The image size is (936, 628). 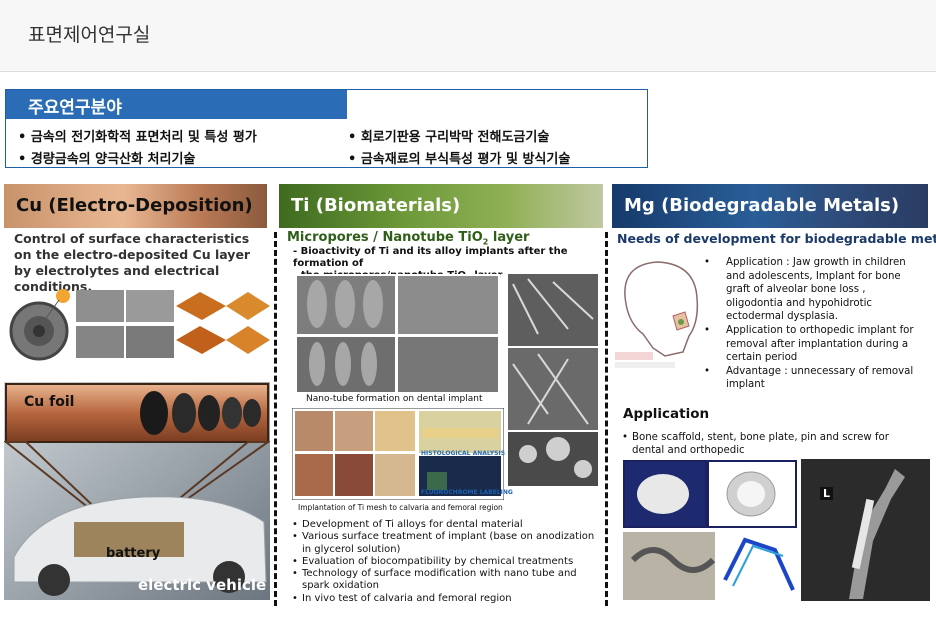 What do you see at coordinates (139, 325) in the screenshot?
I see `cu-surface-micrographs` at bounding box center [139, 325].